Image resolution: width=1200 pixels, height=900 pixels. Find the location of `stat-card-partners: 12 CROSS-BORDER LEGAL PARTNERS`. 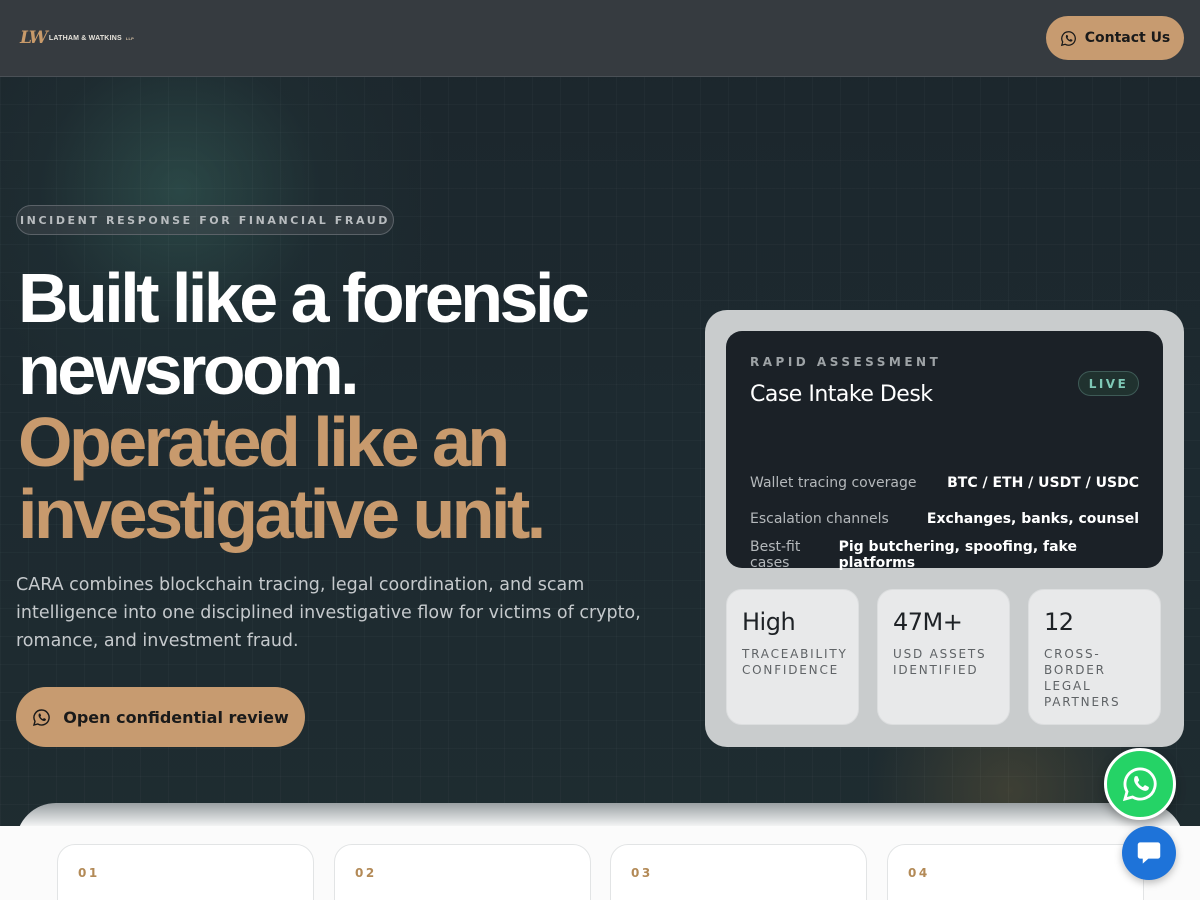

stat-card-partners: 12 CROSS-BORDER LEGAL PARTNERS is located at coordinates (1094, 657).